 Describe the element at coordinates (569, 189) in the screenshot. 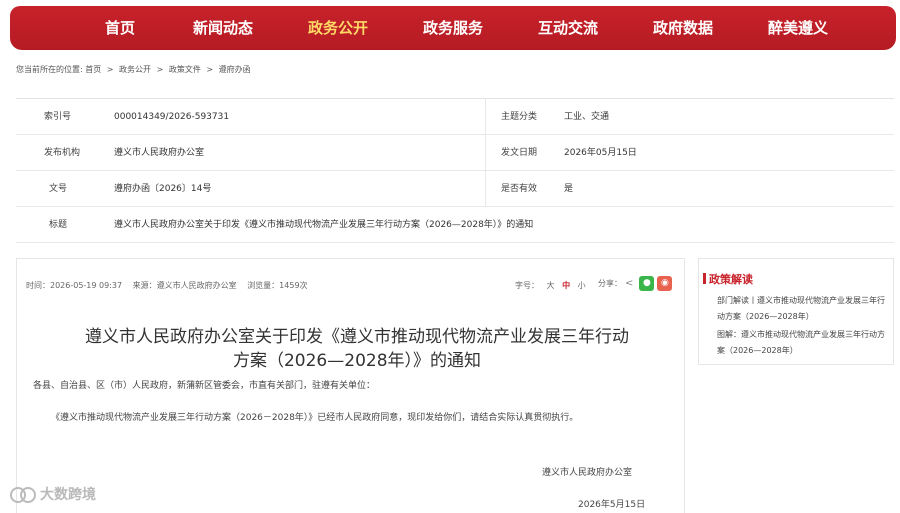

I see `info-value-valid: 是` at that location.